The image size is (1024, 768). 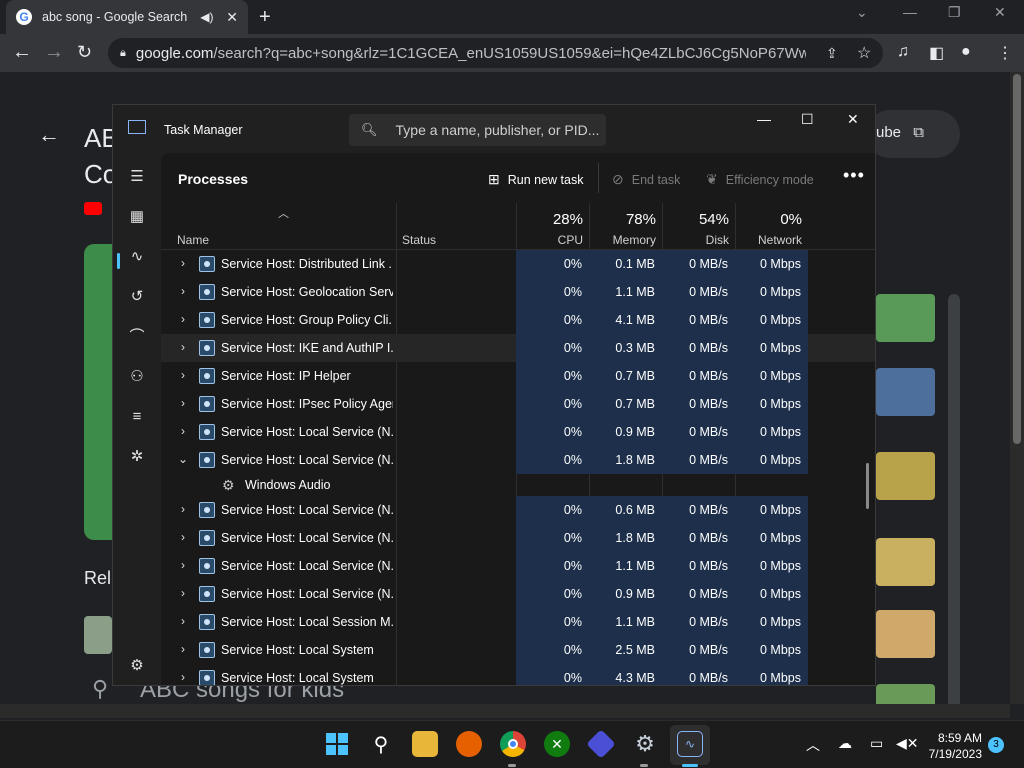 What do you see at coordinates (137, 257) in the screenshot?
I see `performance-nav-icon: ∿` at bounding box center [137, 257].